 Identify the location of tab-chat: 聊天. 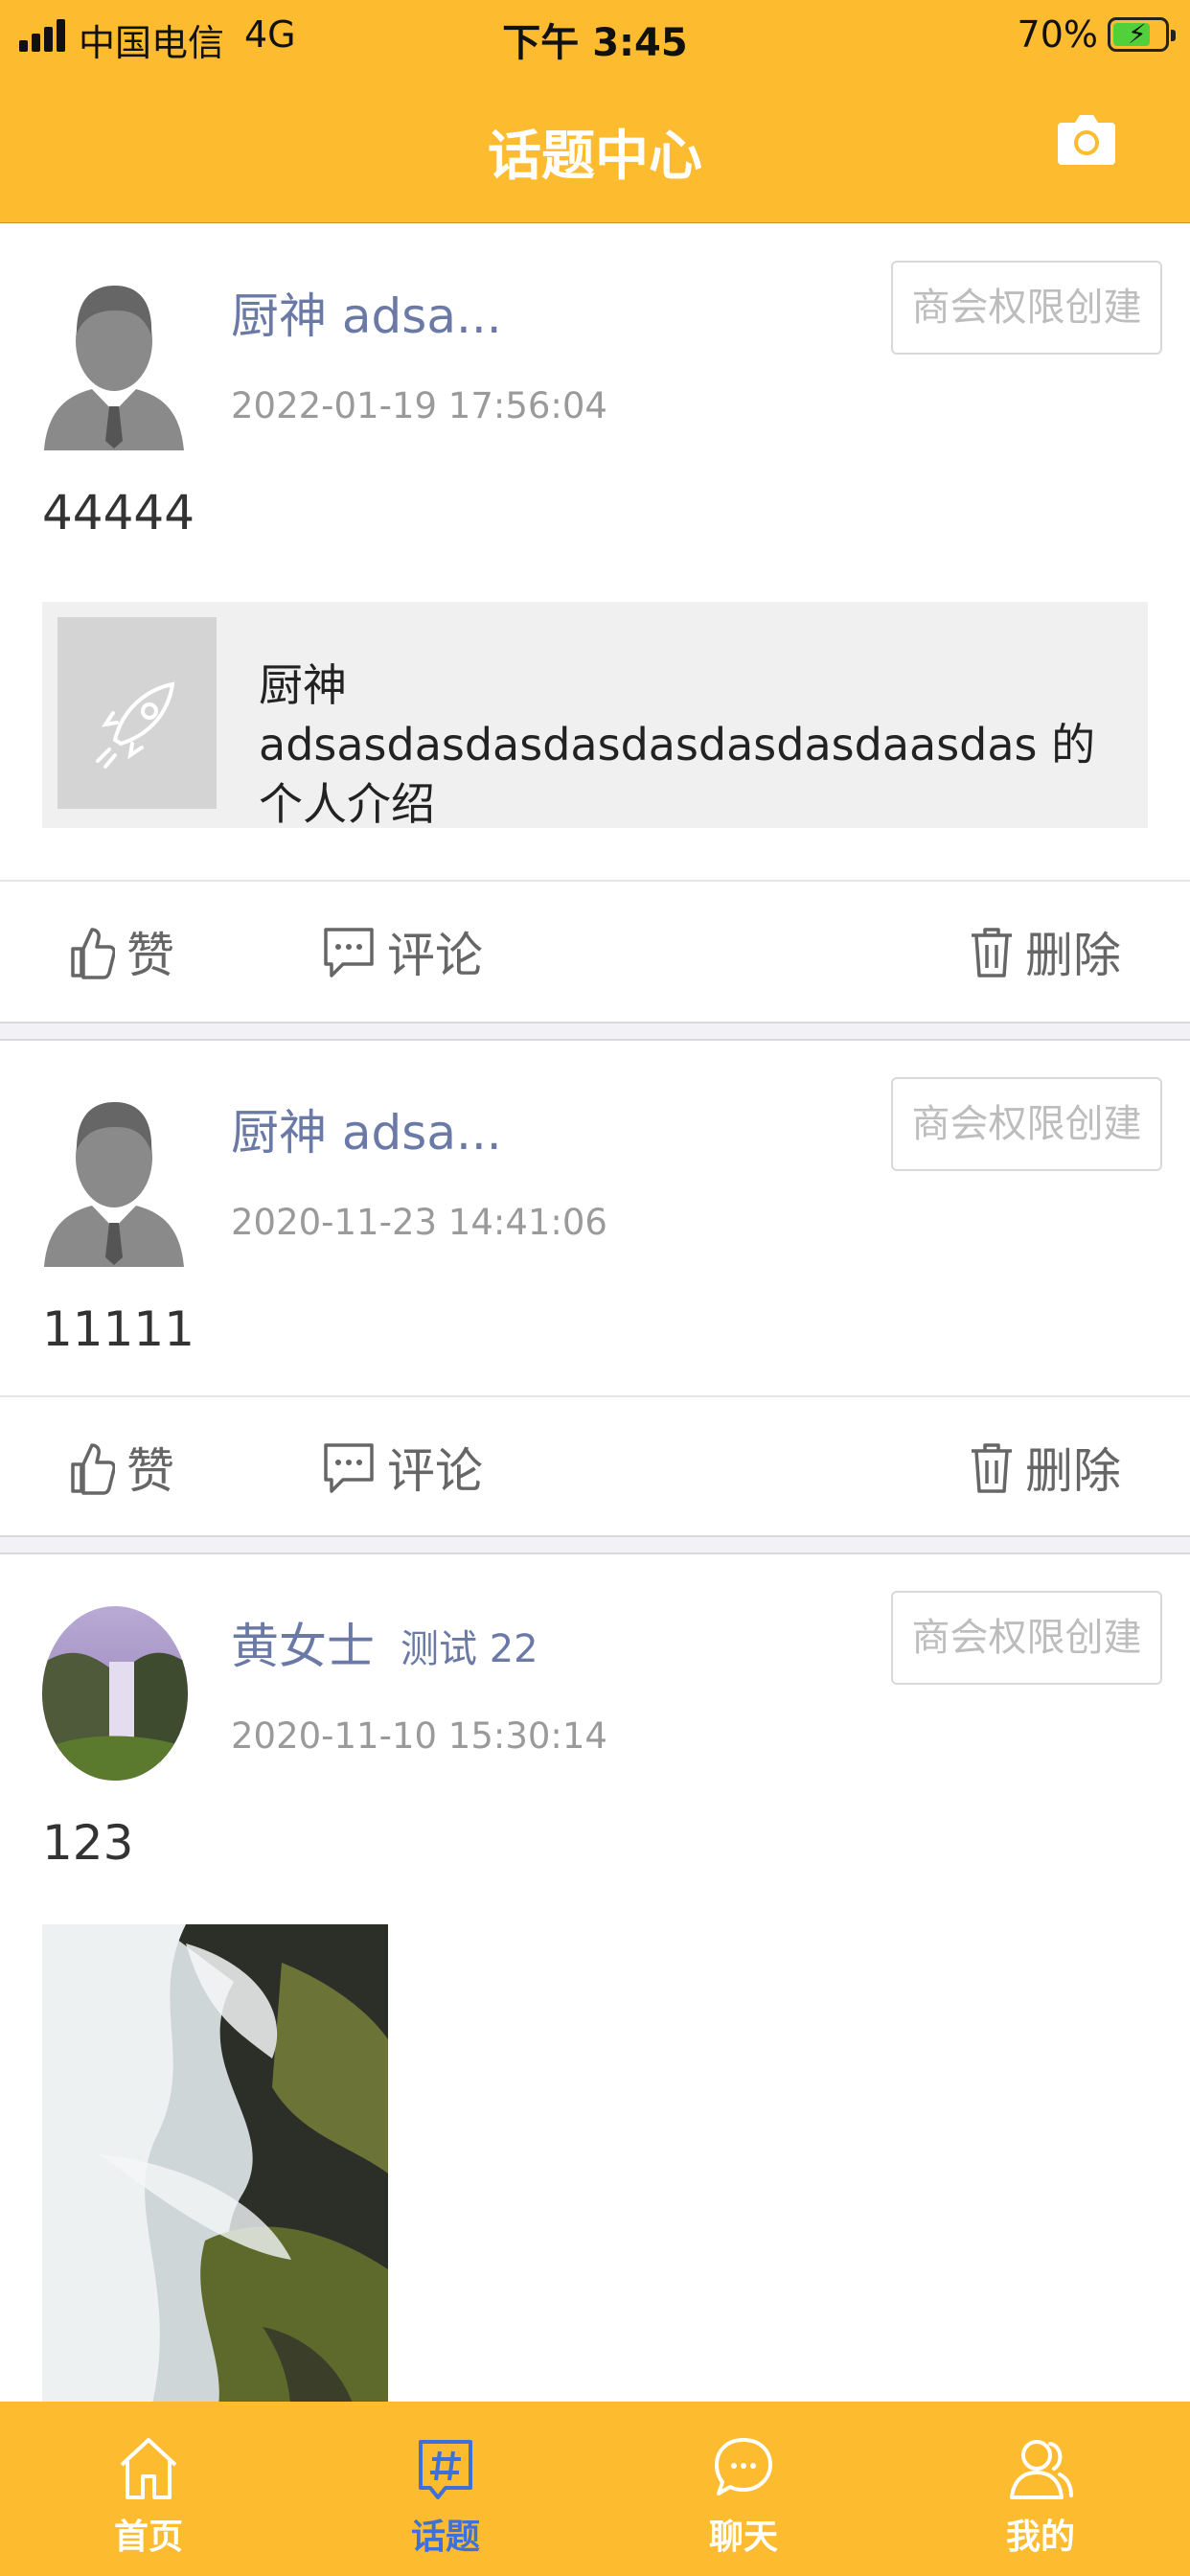
(744, 2489).